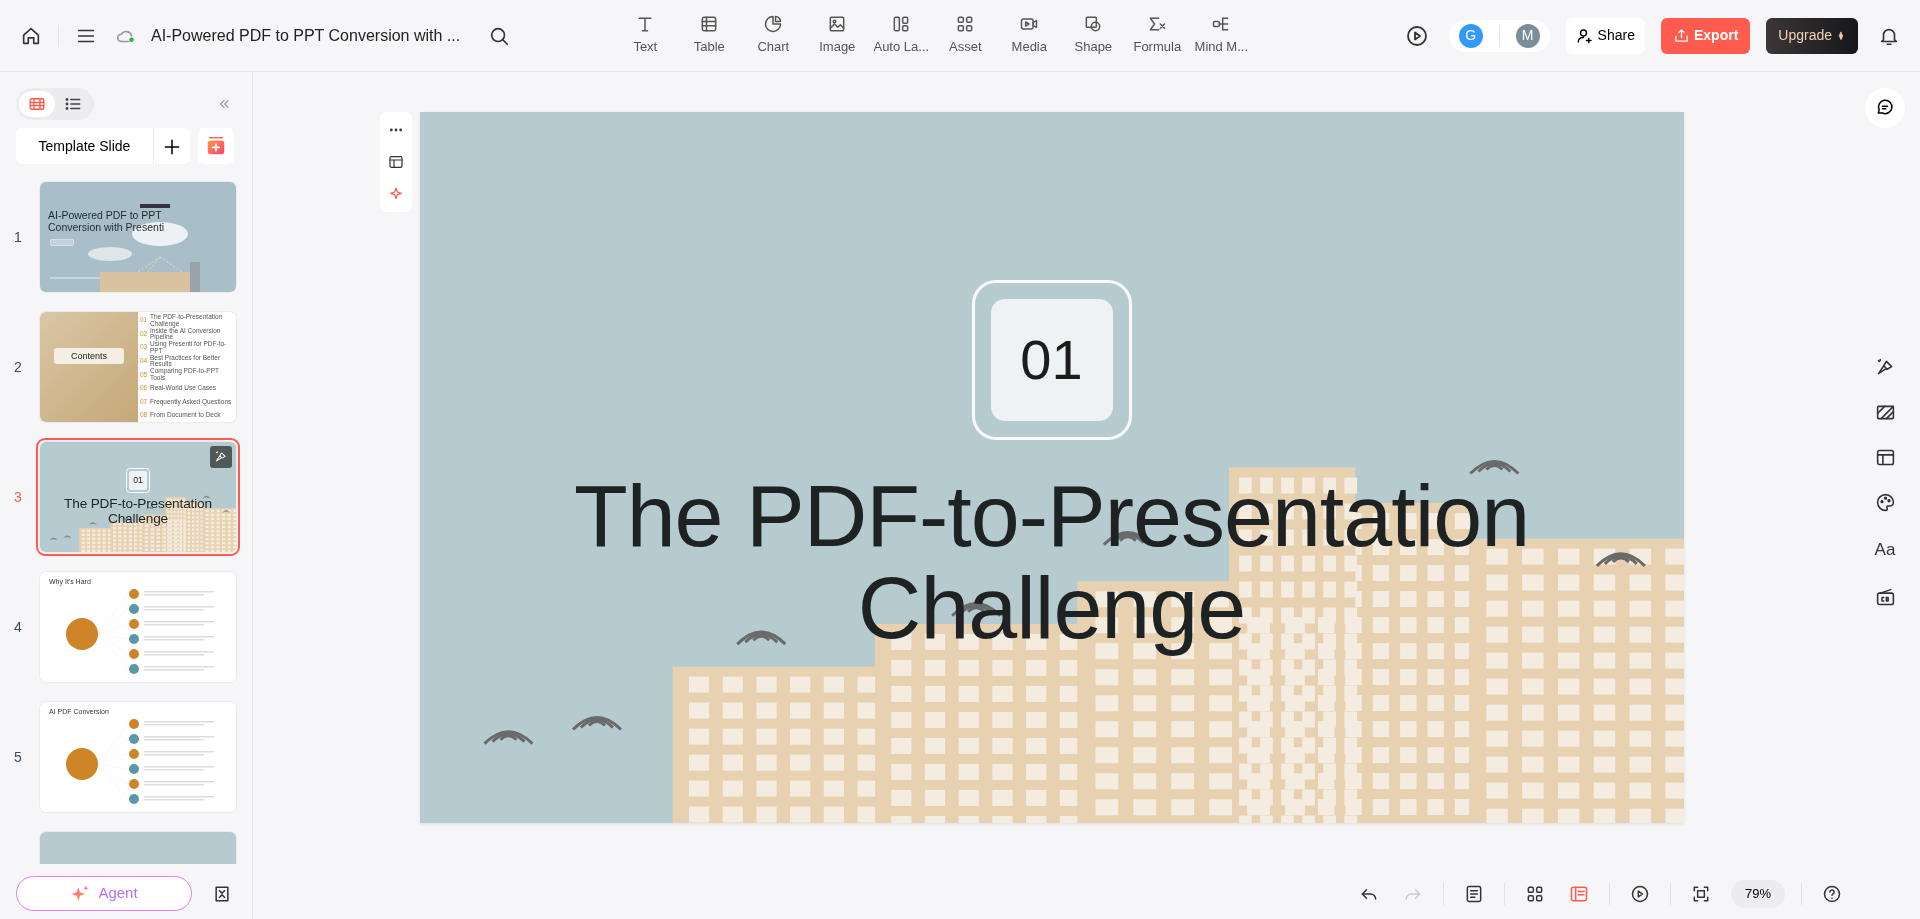 This screenshot has height=919, width=1920. What do you see at coordinates (18, 237) in the screenshot?
I see `slide-number: 1` at bounding box center [18, 237].